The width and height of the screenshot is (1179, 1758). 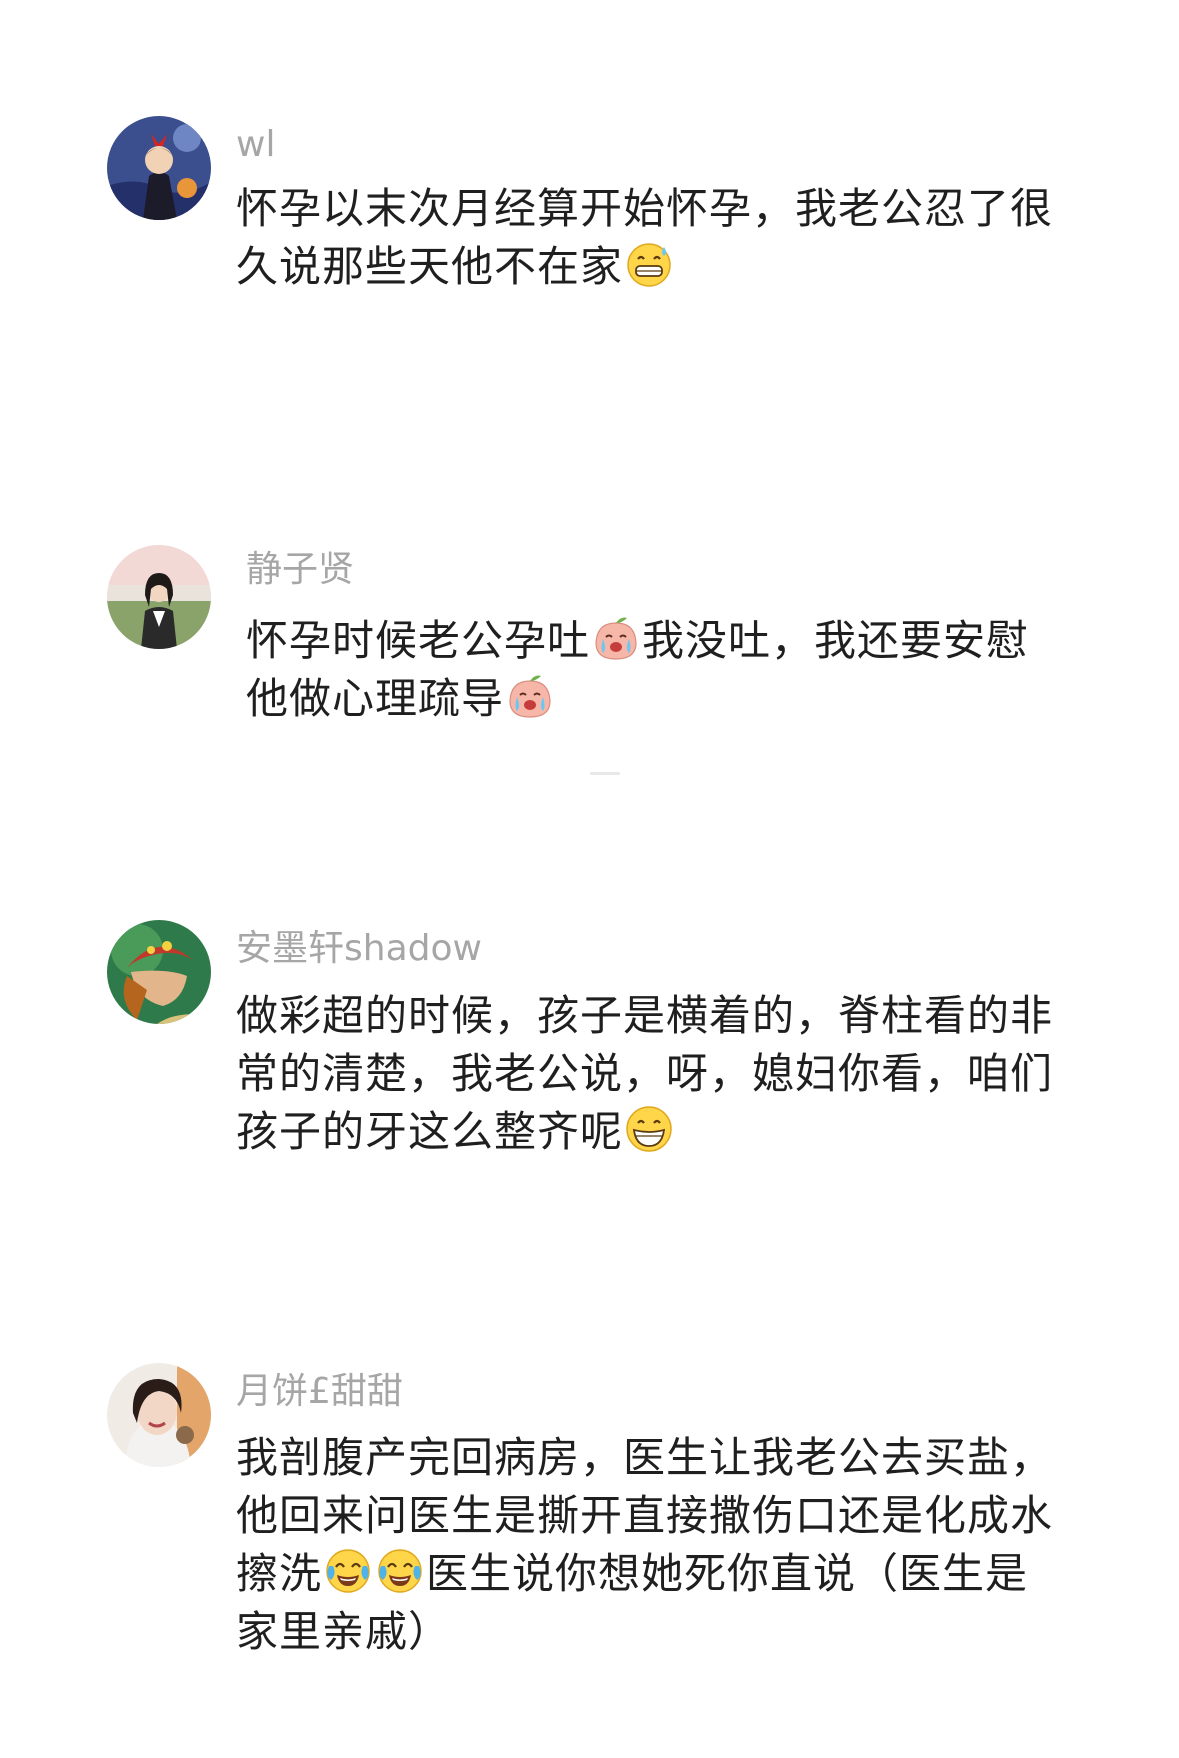 I want to click on comment-text: 怀孕以末次月经算开始怀孕，我老公忍了很久说那些天他不在家, so click(x=646, y=238).